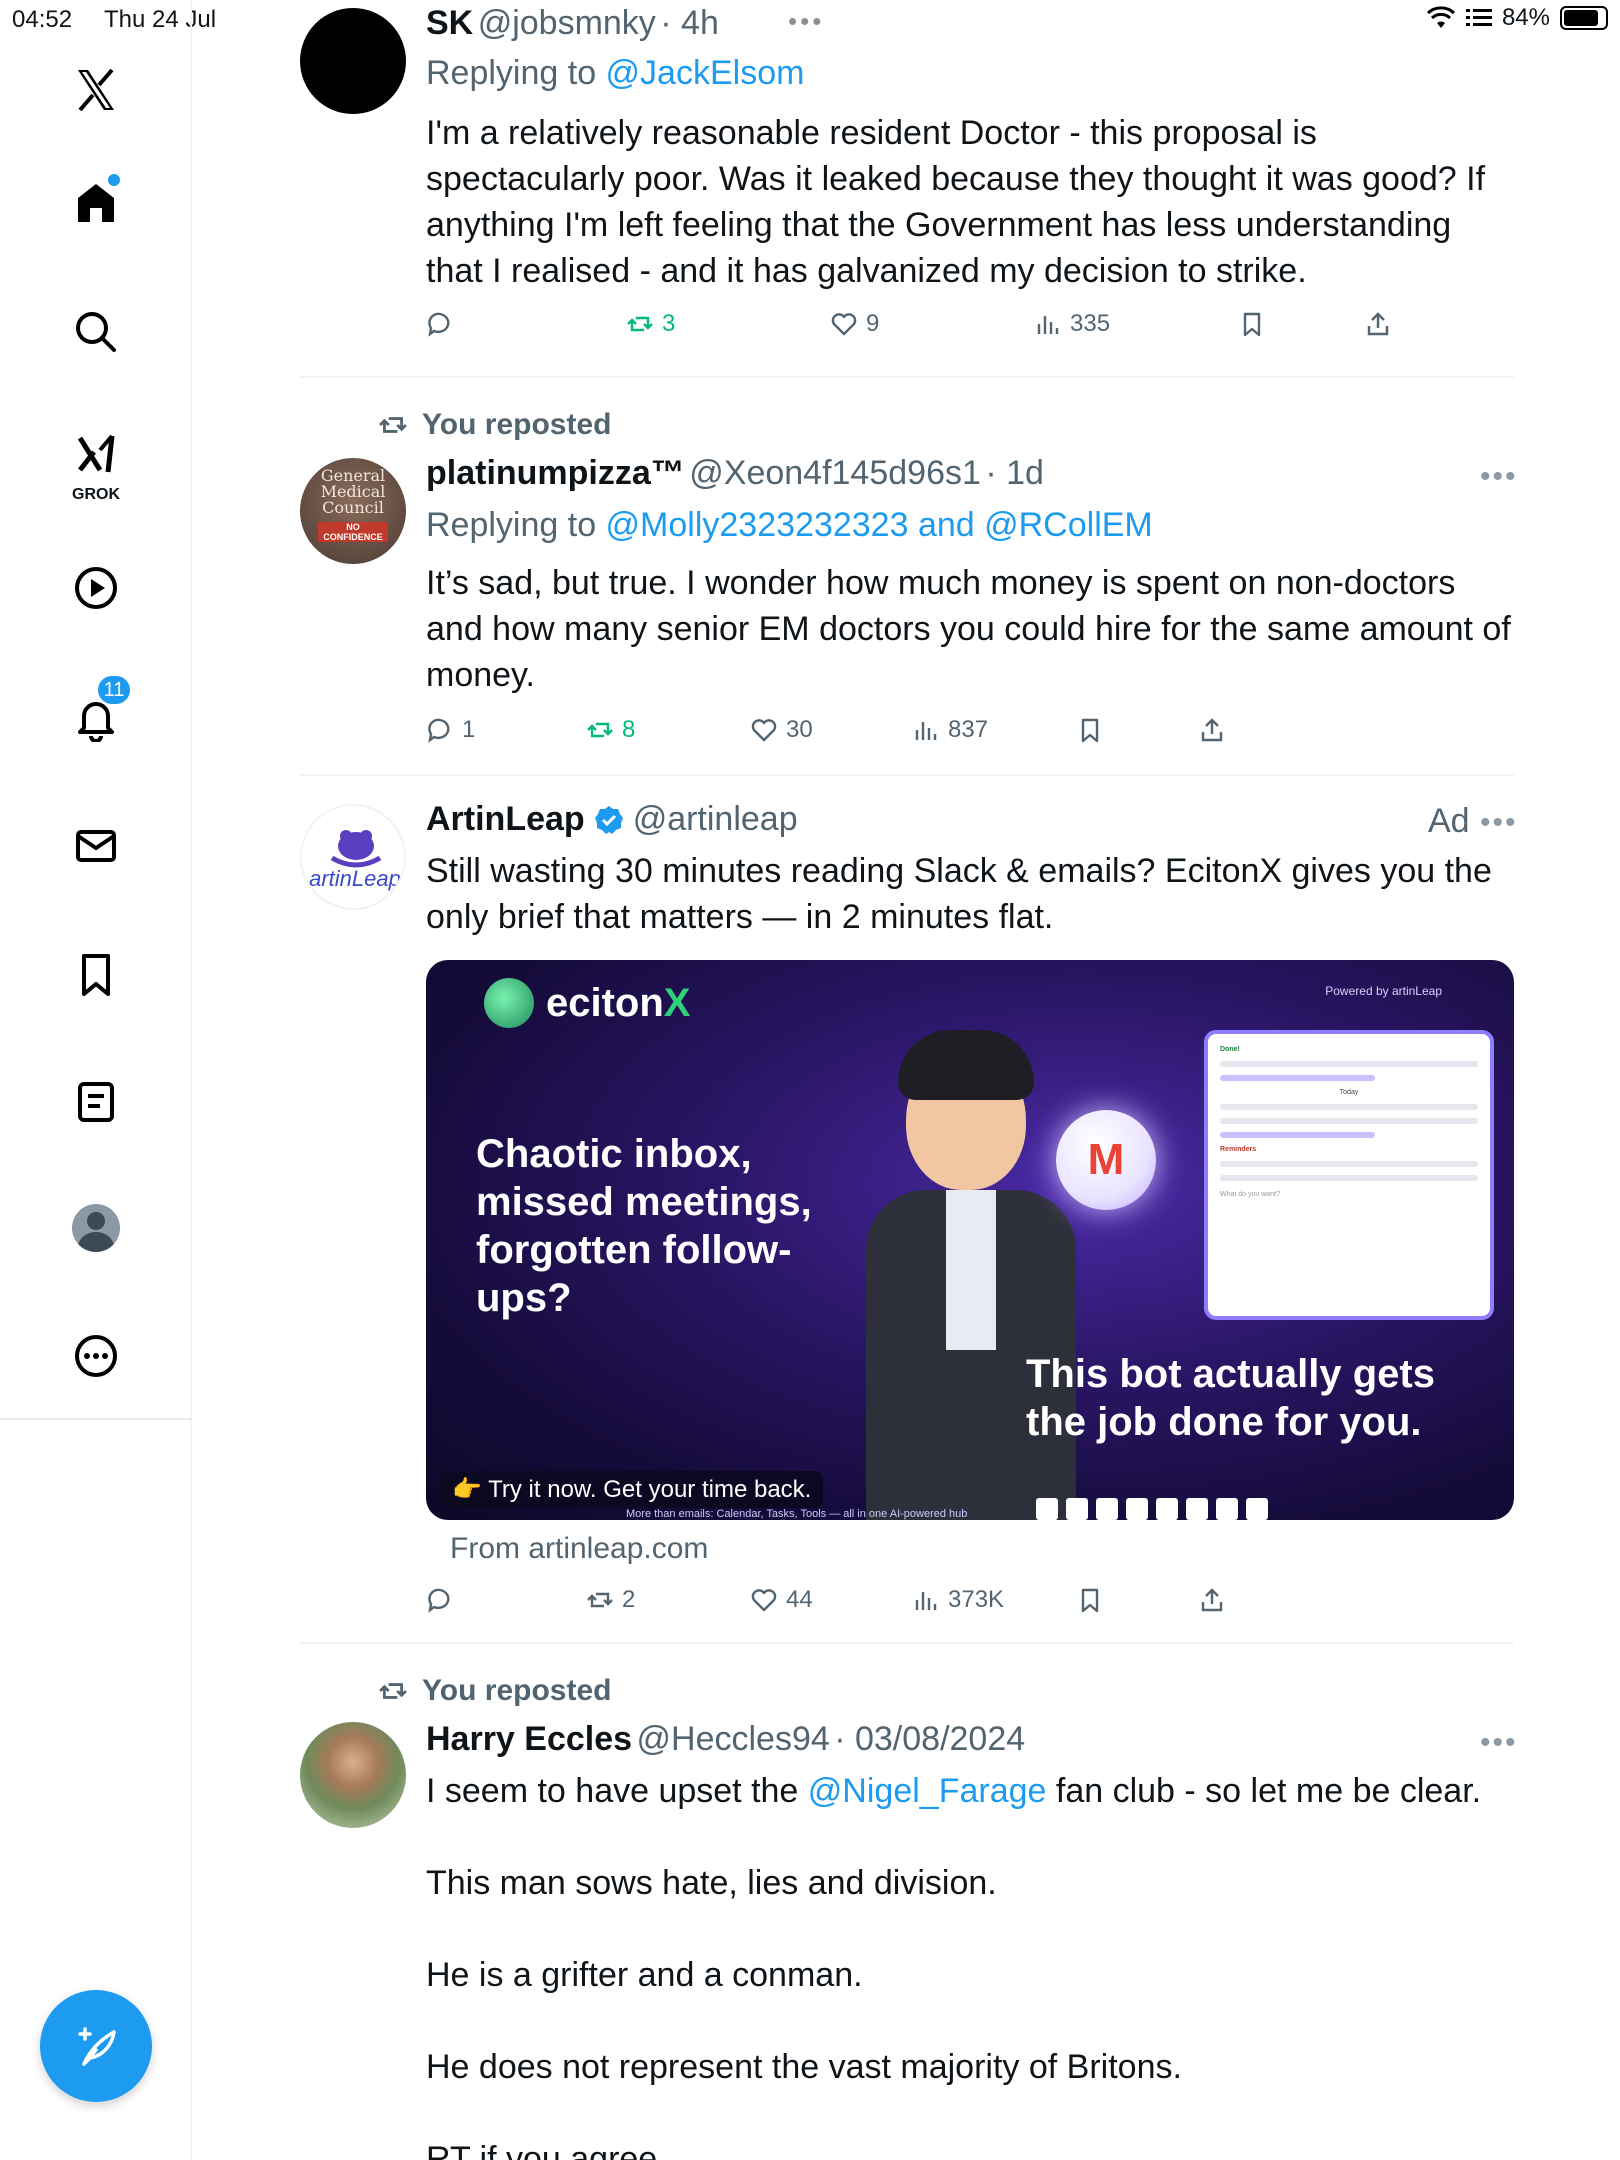 The height and width of the screenshot is (2160, 1620). Describe the element at coordinates (516, 525) in the screenshot. I see `replying-prefix: Replying to` at that location.